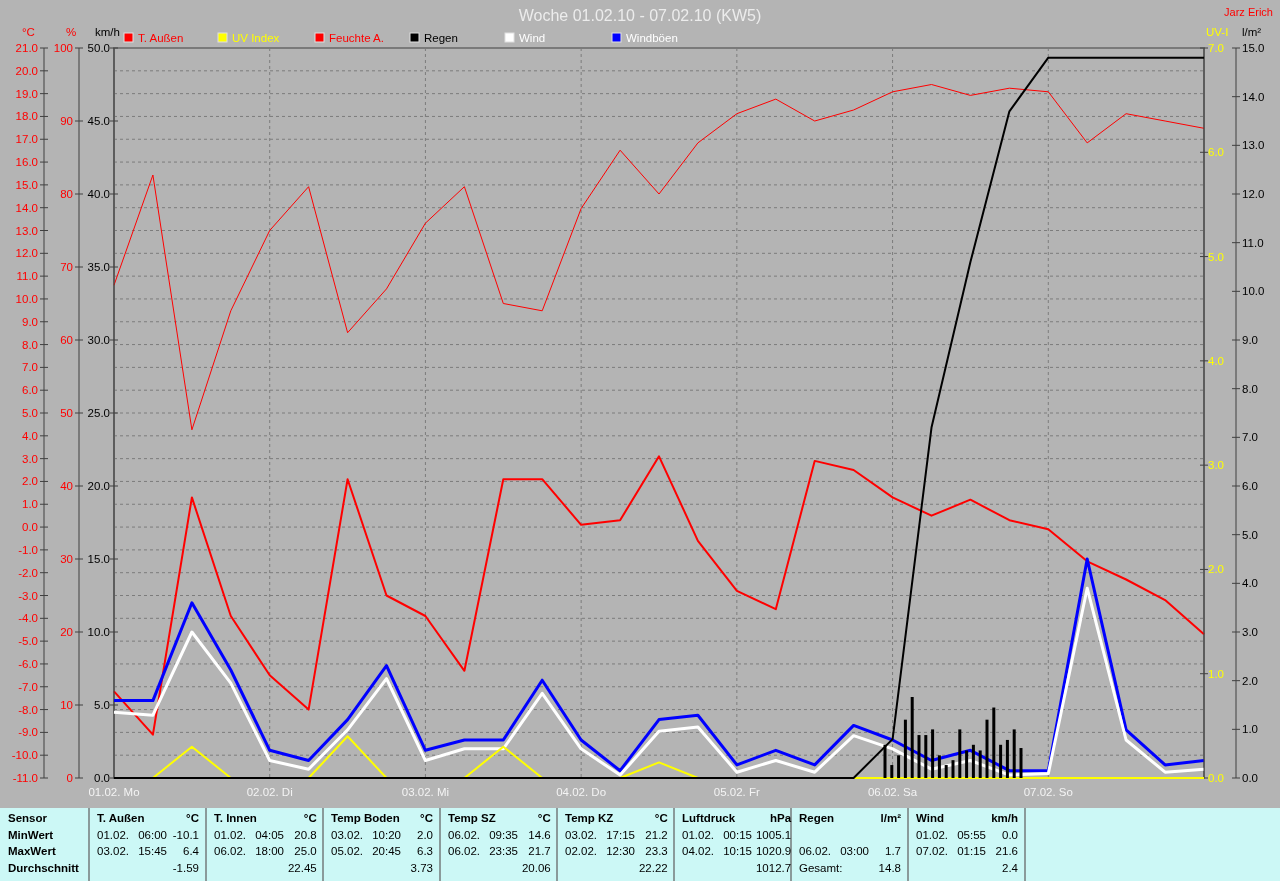 The width and height of the screenshot is (1280, 881). What do you see at coordinates (532, 38) in the screenshot?
I see `legend-label: Wind` at bounding box center [532, 38].